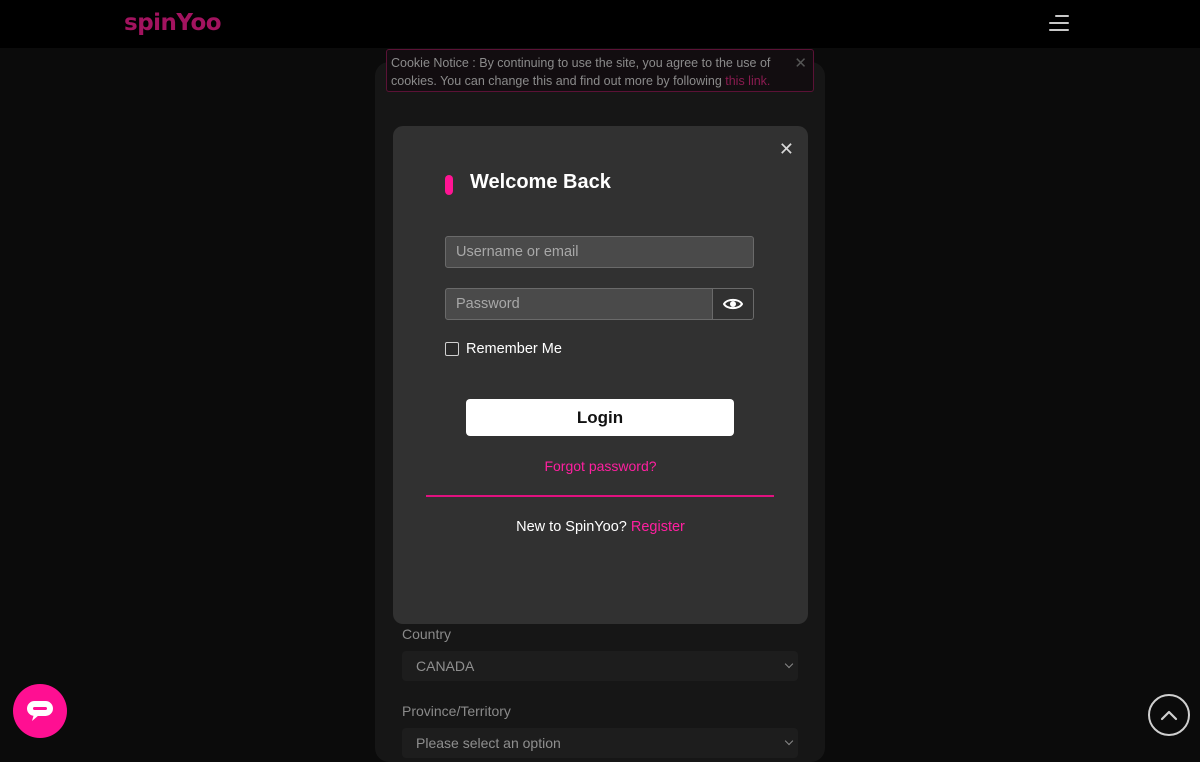 Image resolution: width=1200 pixels, height=762 pixels. Describe the element at coordinates (456, 711) in the screenshot. I see `province-label: Province/Territory` at that location.